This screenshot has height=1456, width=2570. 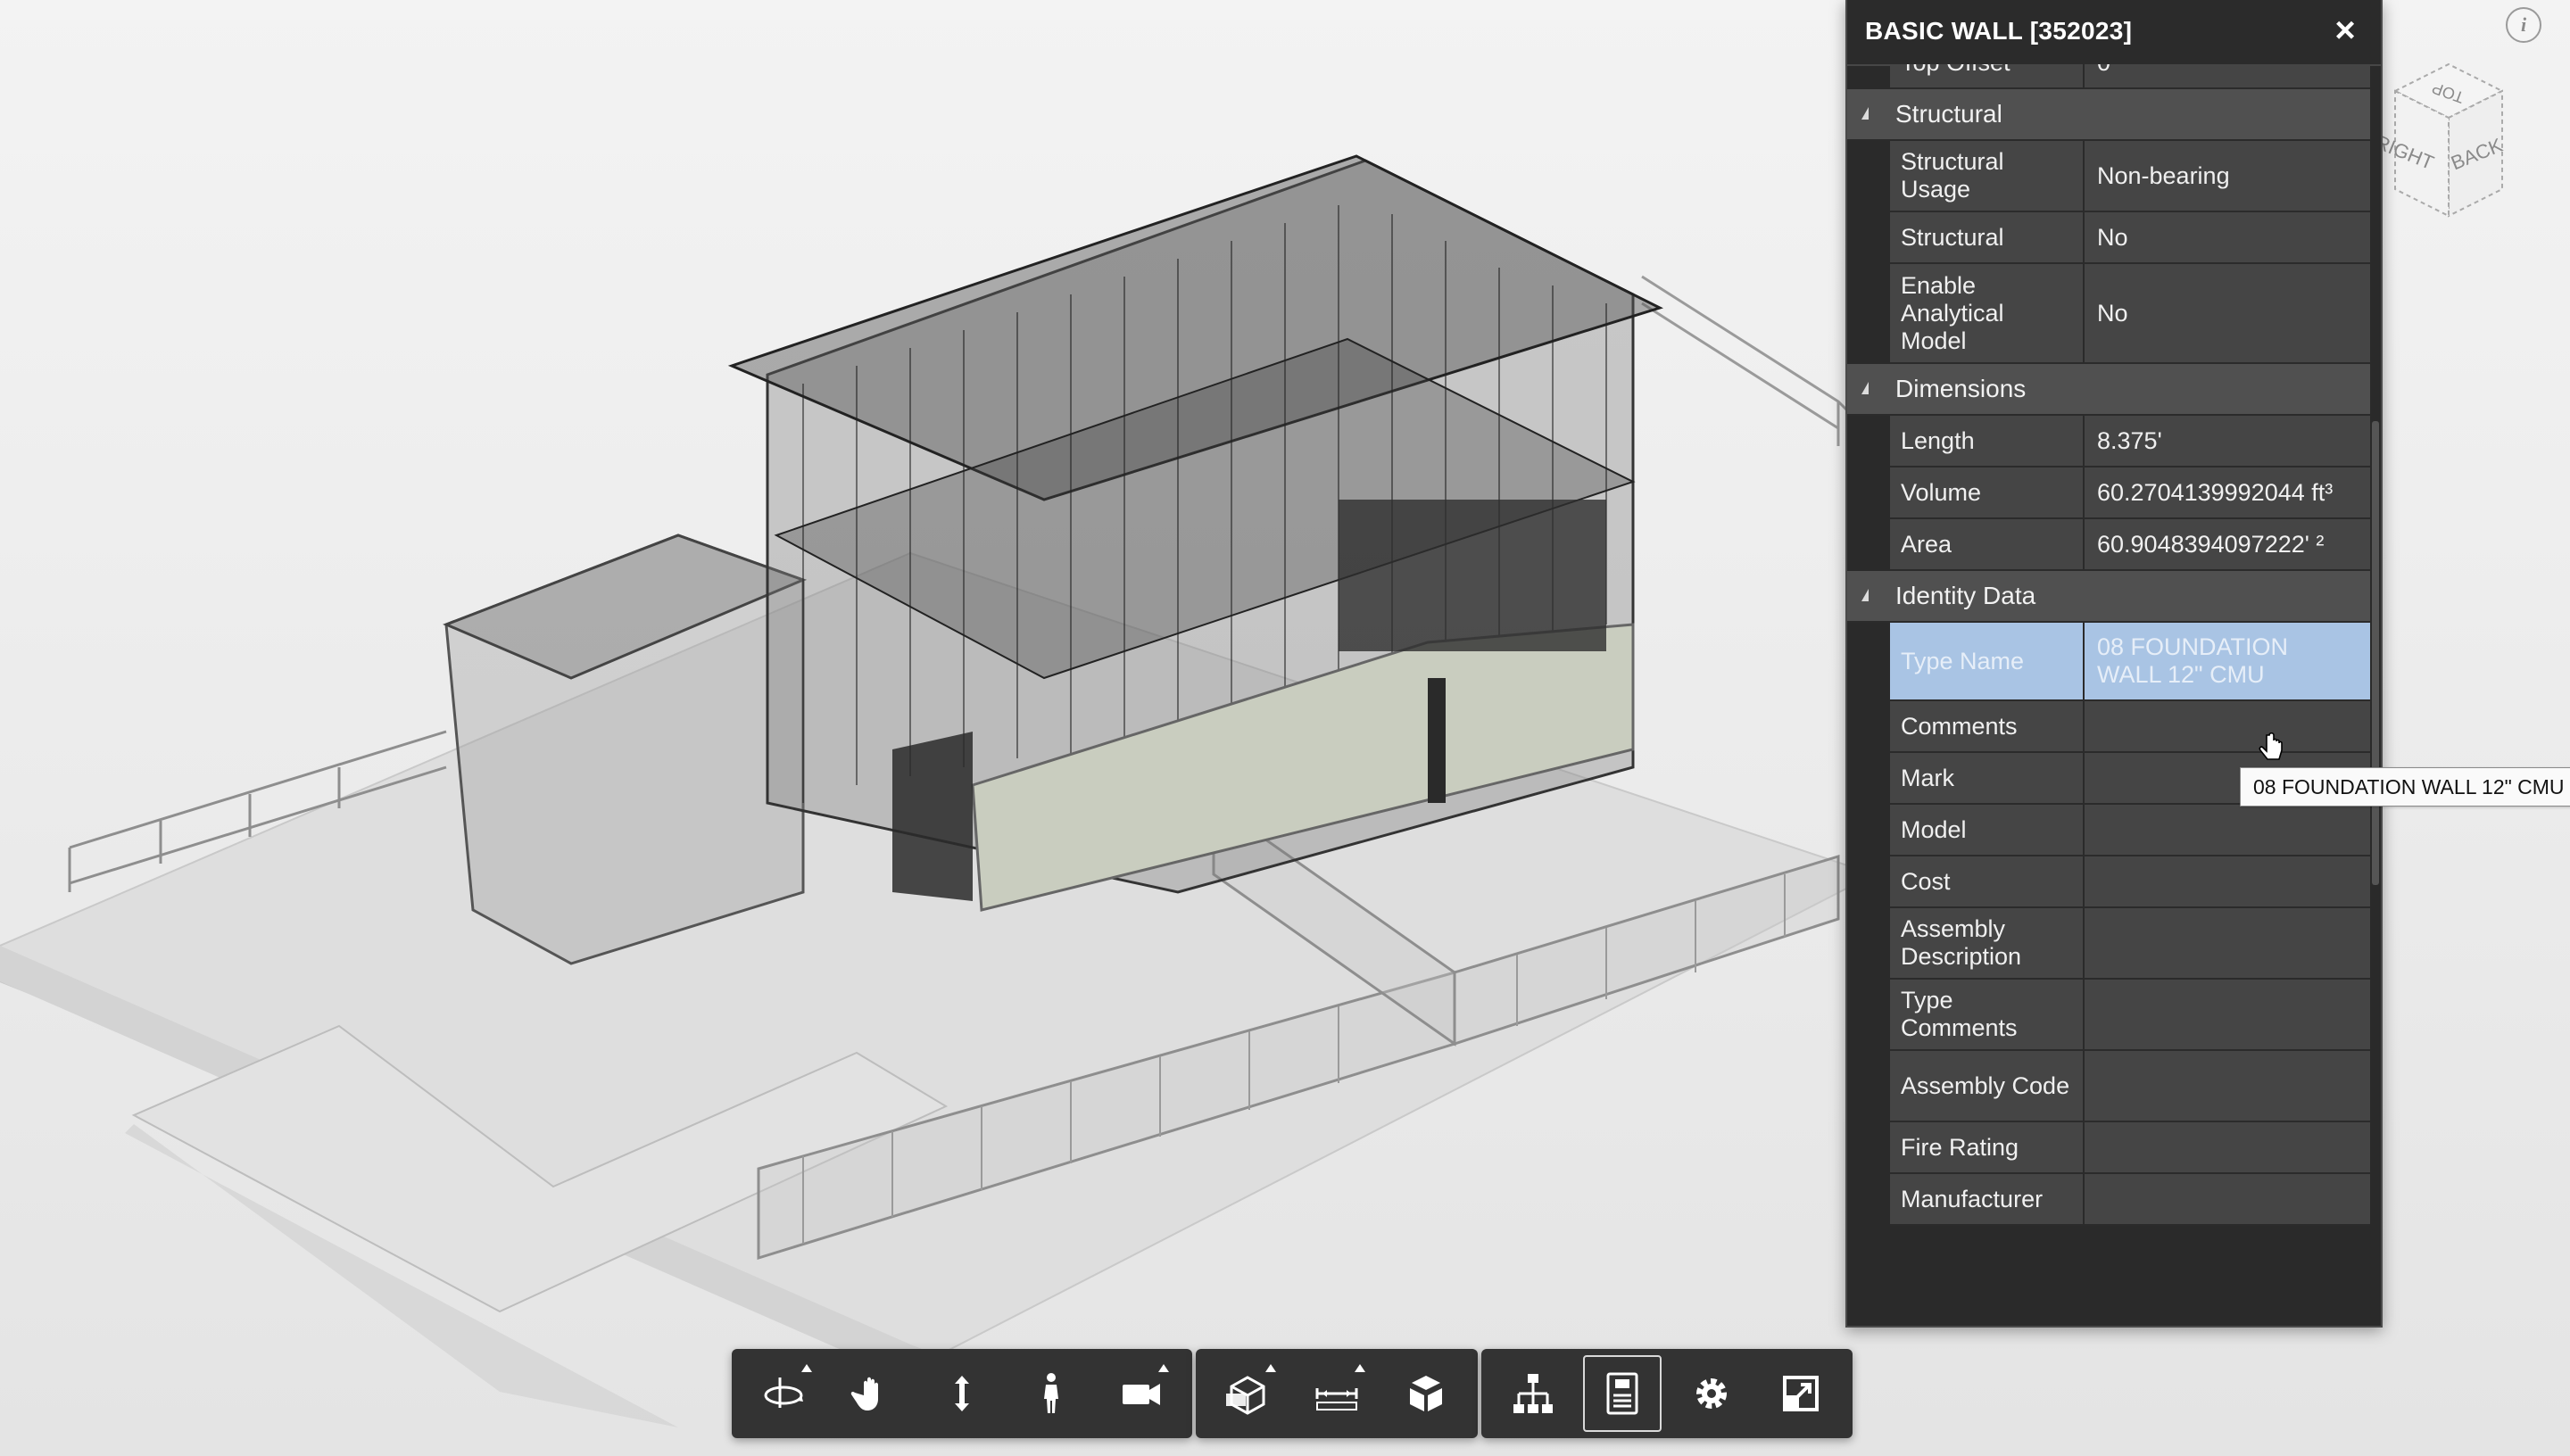 I want to click on property-key: Structural, so click(x=1988, y=237).